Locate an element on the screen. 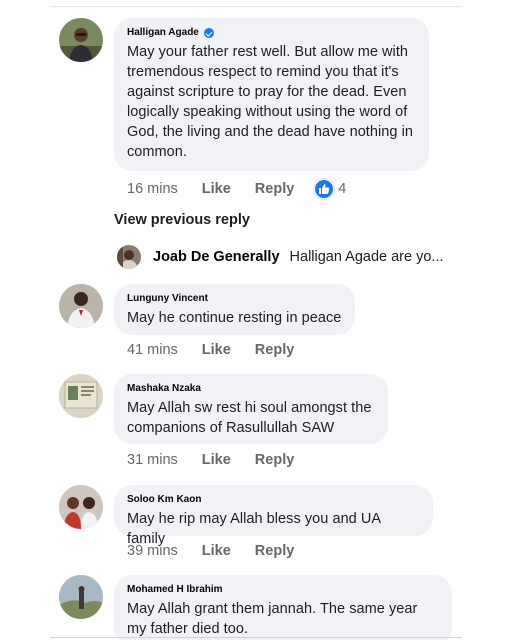  comment-text: May he continue resting in peace is located at coordinates (234, 318).